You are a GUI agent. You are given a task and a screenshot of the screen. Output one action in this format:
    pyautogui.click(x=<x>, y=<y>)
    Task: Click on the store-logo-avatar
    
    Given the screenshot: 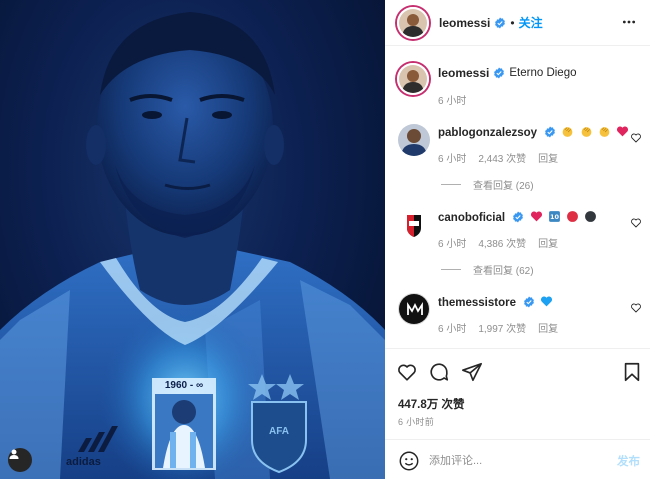 What is the action you would take?
    pyautogui.click(x=414, y=309)
    